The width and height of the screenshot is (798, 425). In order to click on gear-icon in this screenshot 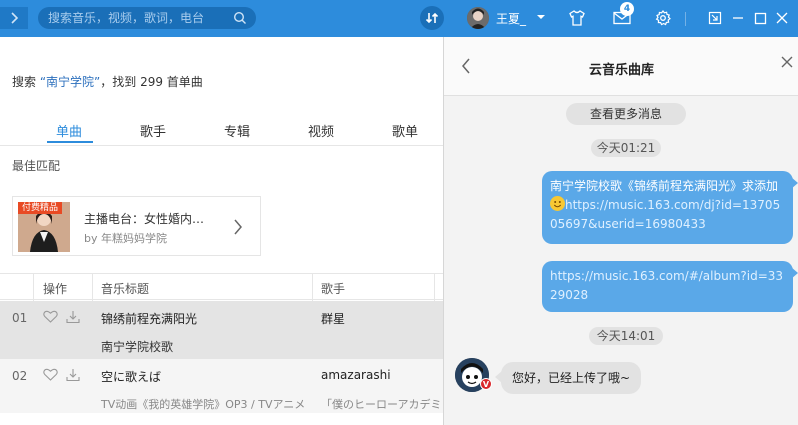, I will do `click(663, 18)`.